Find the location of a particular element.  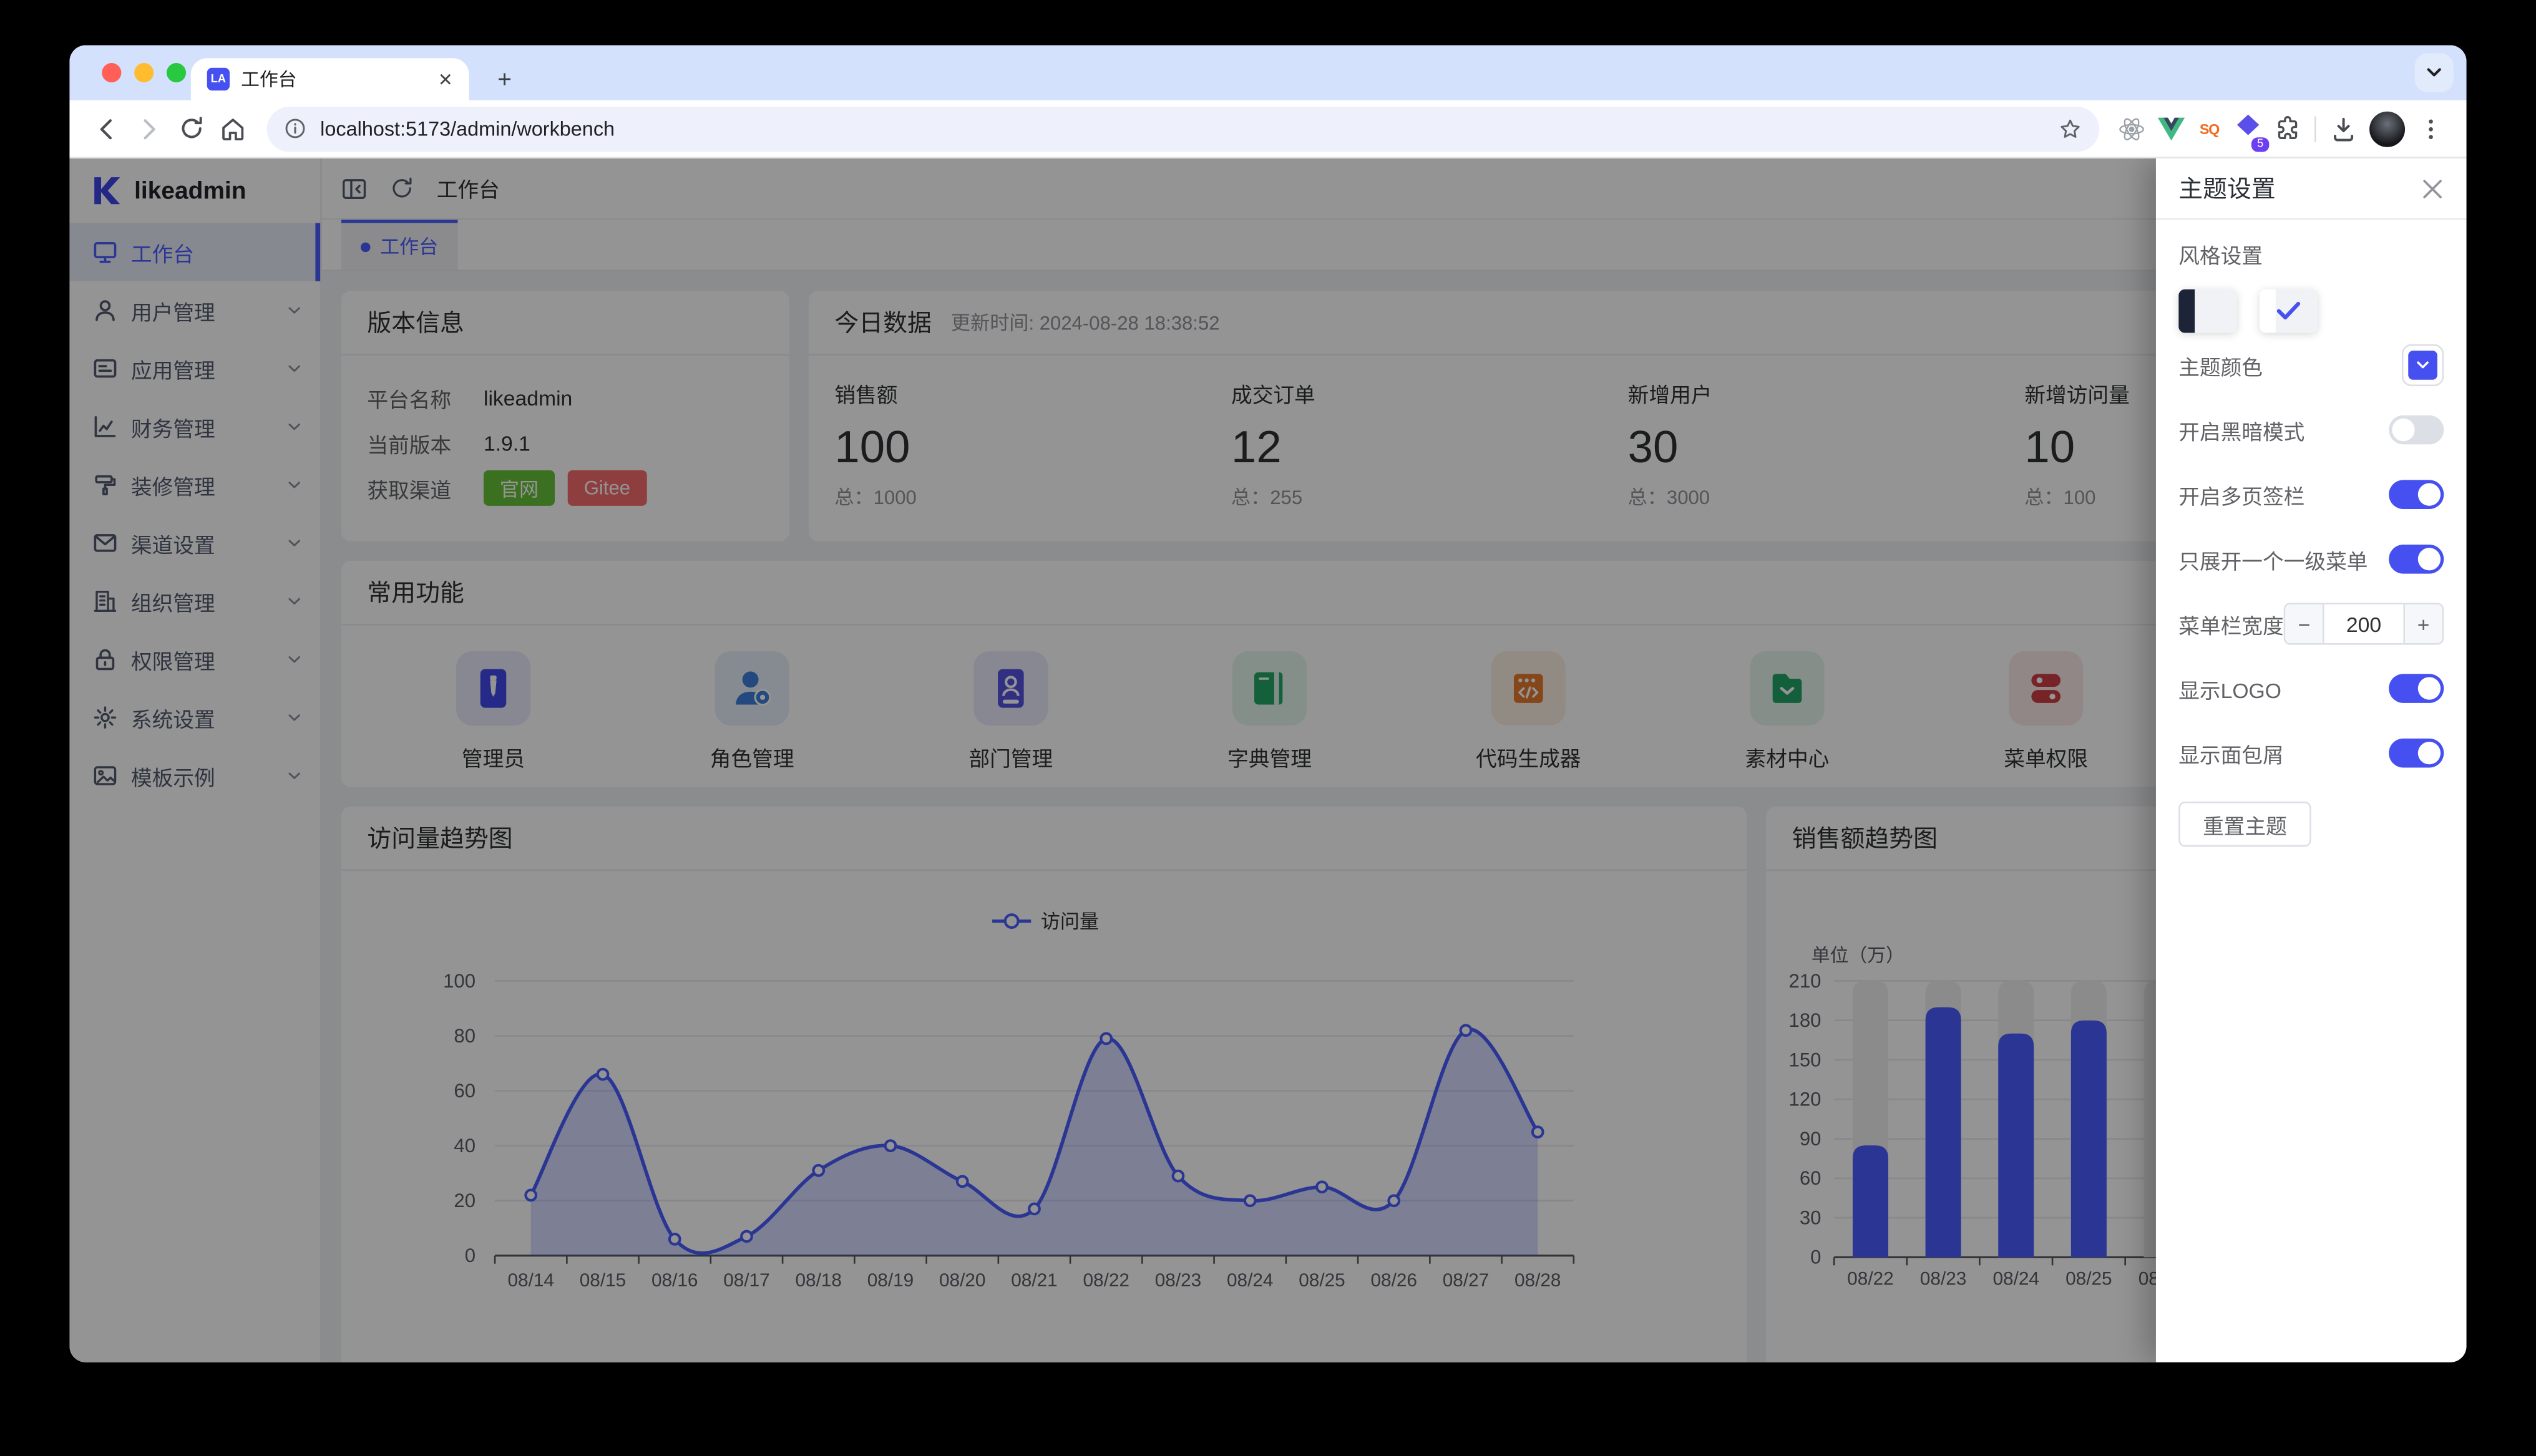

traffic-lights is located at coordinates (144, 73).